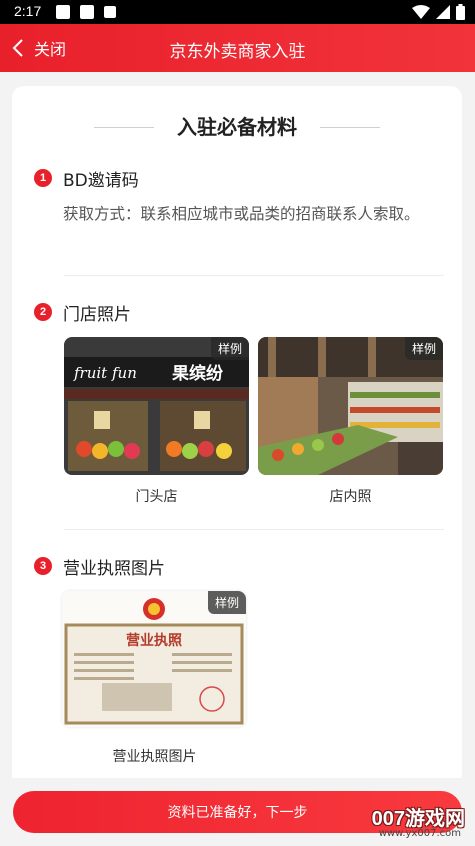 The height and width of the screenshot is (846, 475). I want to click on step-description: 获取方式：联系相应城市或品类的招商联系人索取。, so click(241, 214).